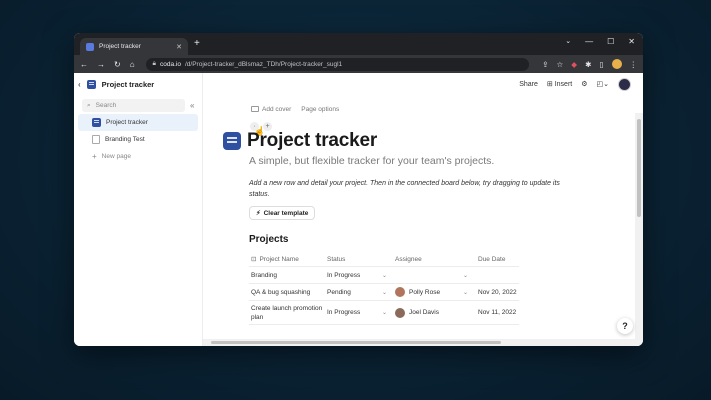 The width and height of the screenshot is (711, 400). I want to click on user-avatar, so click(624, 84).